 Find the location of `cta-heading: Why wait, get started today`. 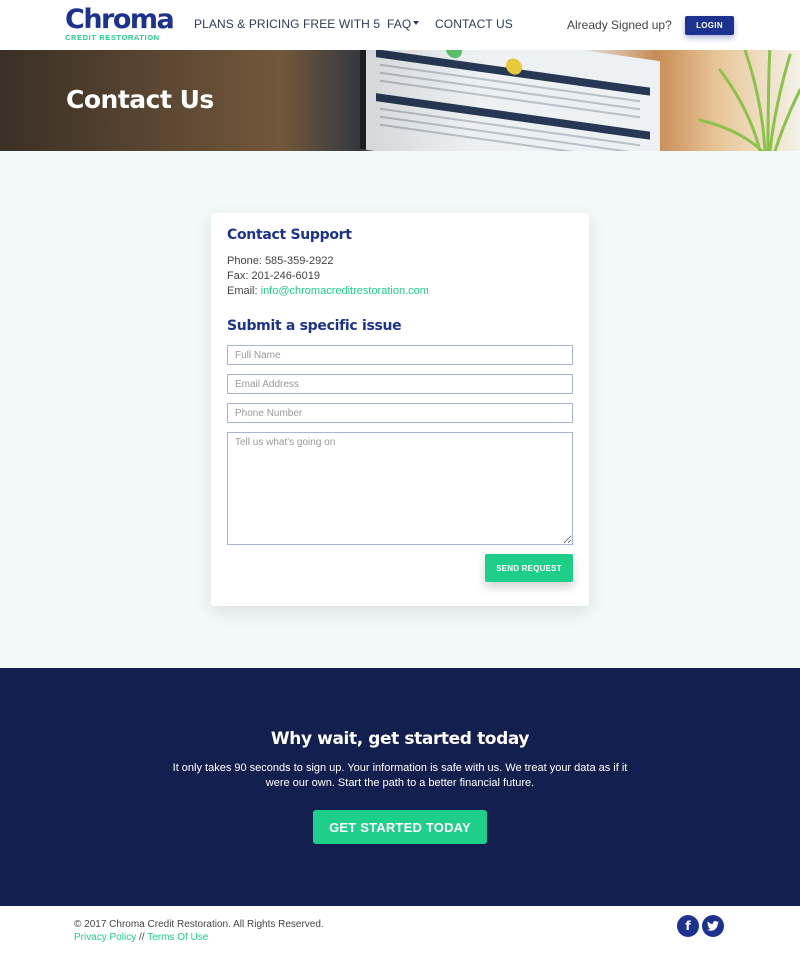

cta-heading: Why wait, get started today is located at coordinates (400, 739).